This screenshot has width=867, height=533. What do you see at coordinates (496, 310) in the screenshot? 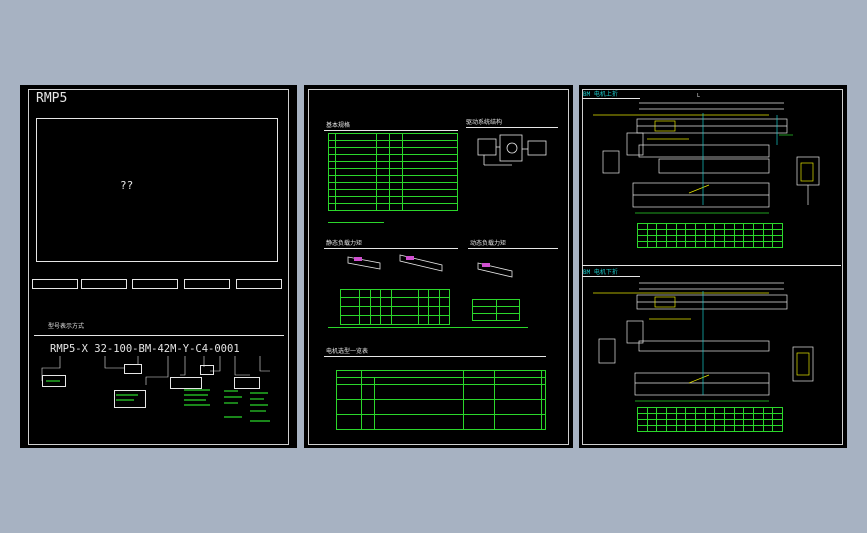
I see `dynamic-load-table` at bounding box center [496, 310].